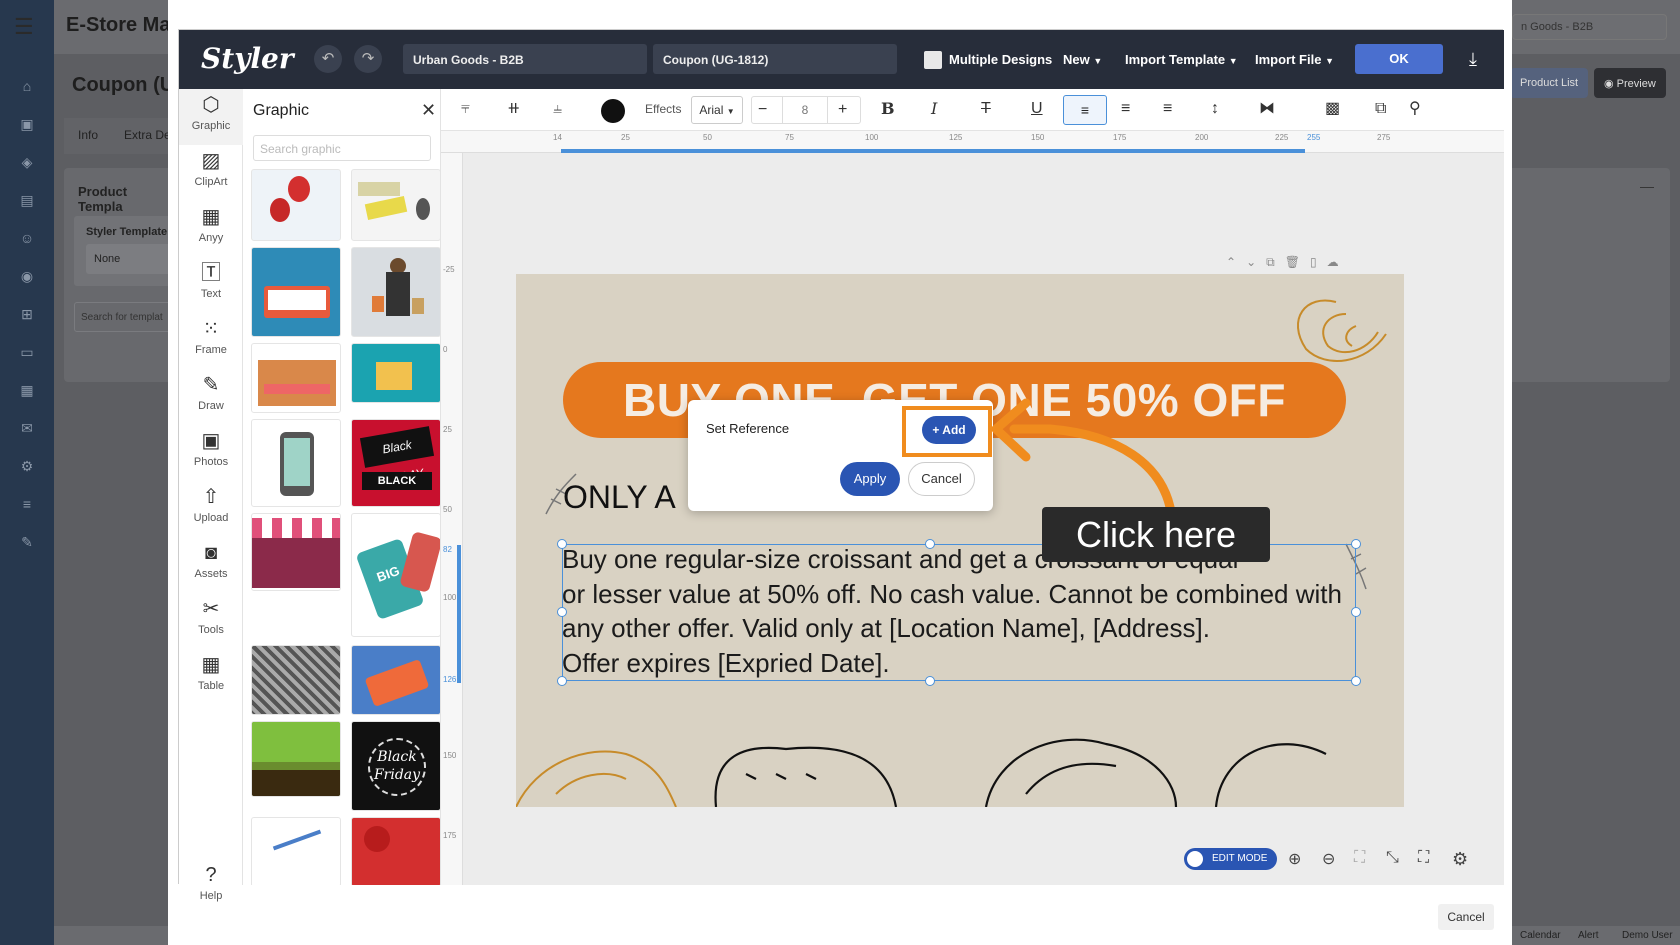 Image resolution: width=1680 pixels, height=945 pixels. What do you see at coordinates (27, 466) in the screenshot?
I see `settings-icon: ⚙` at bounding box center [27, 466].